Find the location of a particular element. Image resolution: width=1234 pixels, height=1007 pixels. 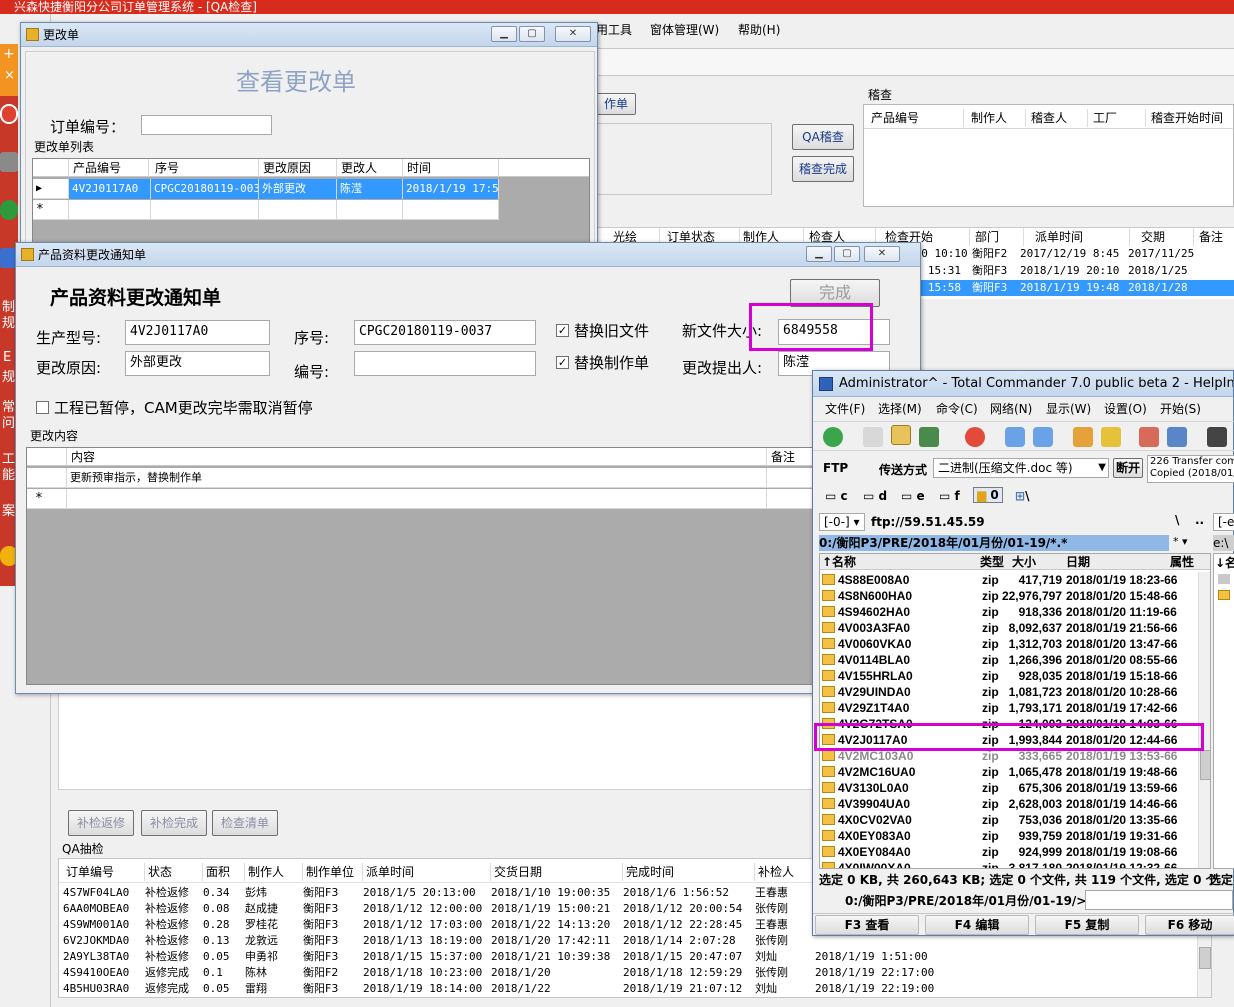

file-col-date: 日期 is located at coordinates (1078, 562).